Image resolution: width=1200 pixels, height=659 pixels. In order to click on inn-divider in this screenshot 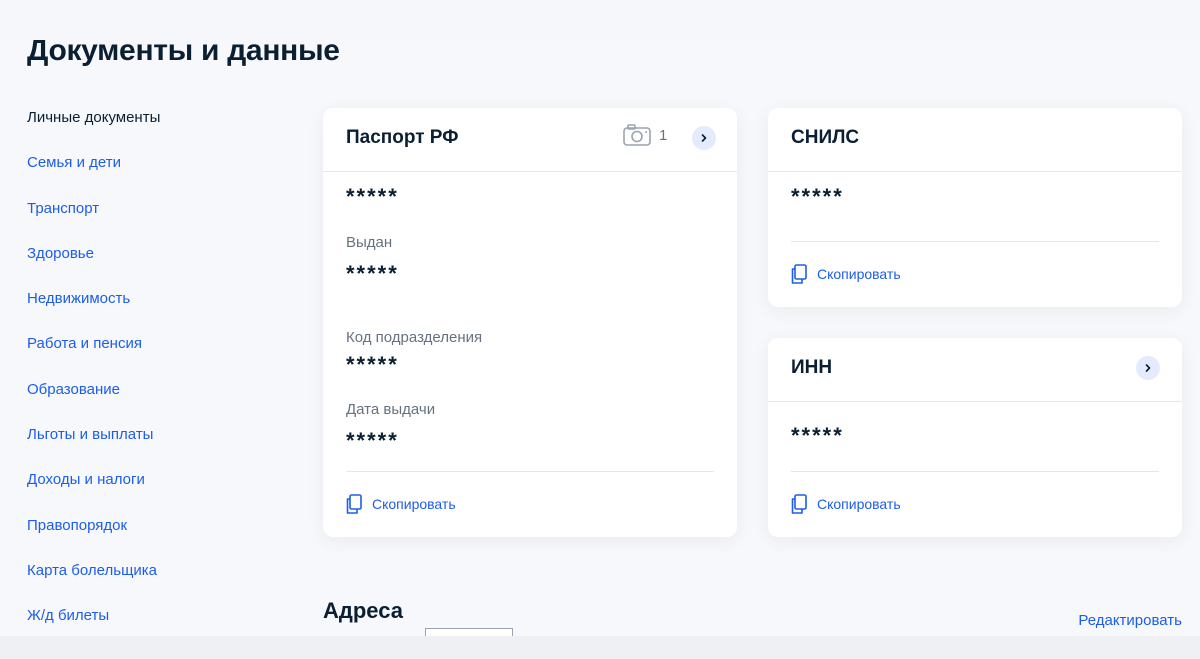, I will do `click(975, 471)`.